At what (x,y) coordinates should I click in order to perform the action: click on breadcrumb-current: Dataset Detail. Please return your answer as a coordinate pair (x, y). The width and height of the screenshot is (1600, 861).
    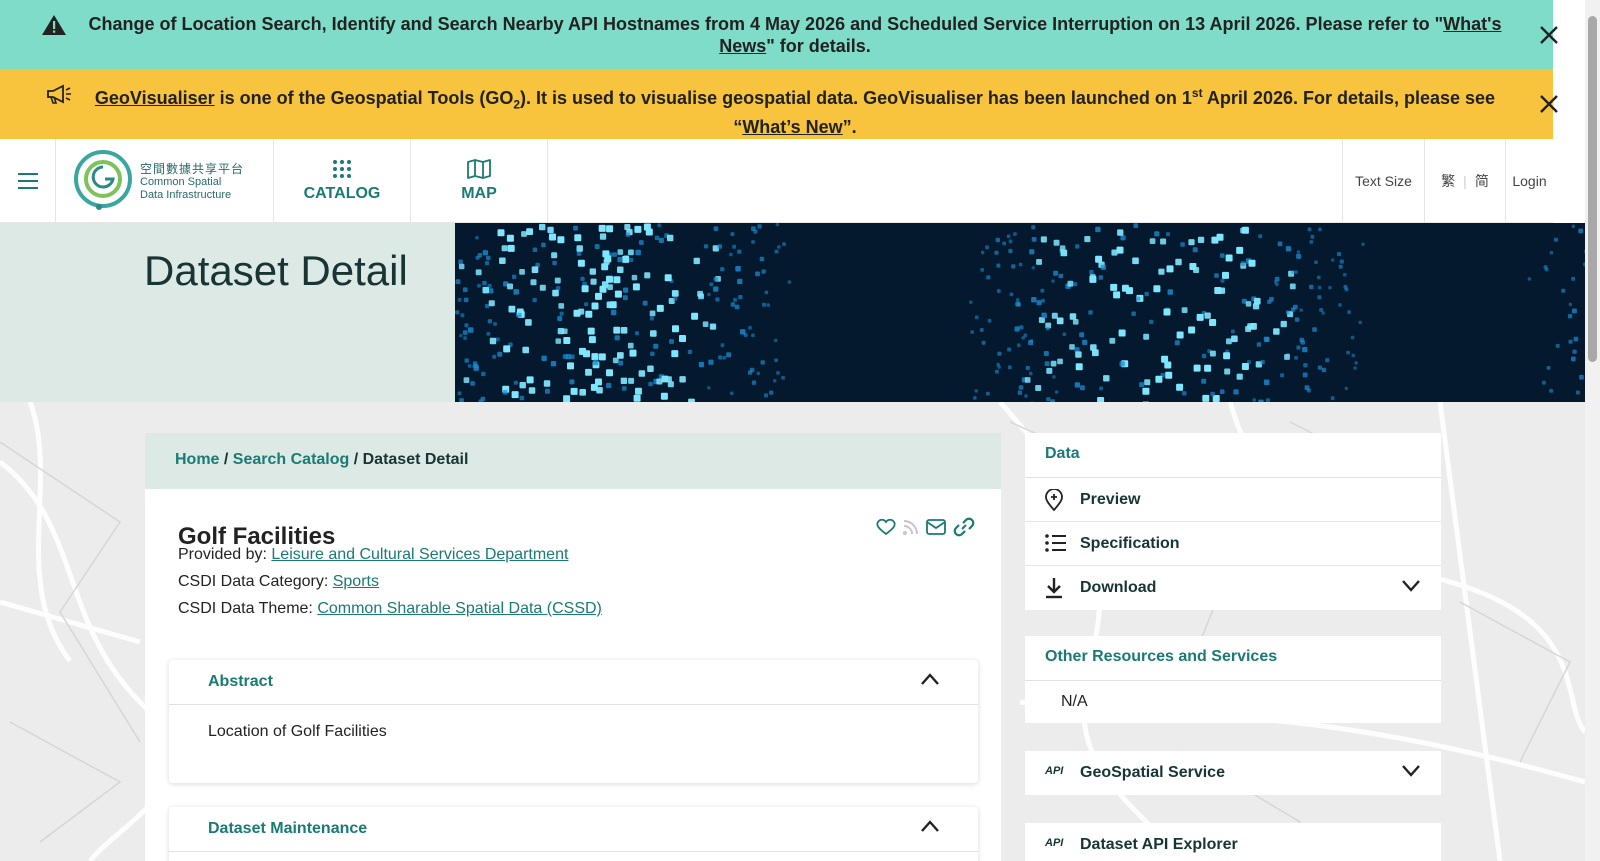
    Looking at the image, I should click on (415, 459).